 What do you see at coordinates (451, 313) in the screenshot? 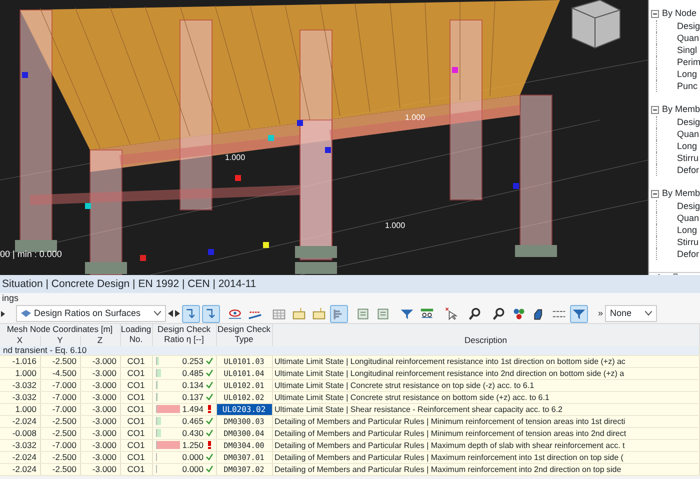
I see `cursor-icon` at bounding box center [451, 313].